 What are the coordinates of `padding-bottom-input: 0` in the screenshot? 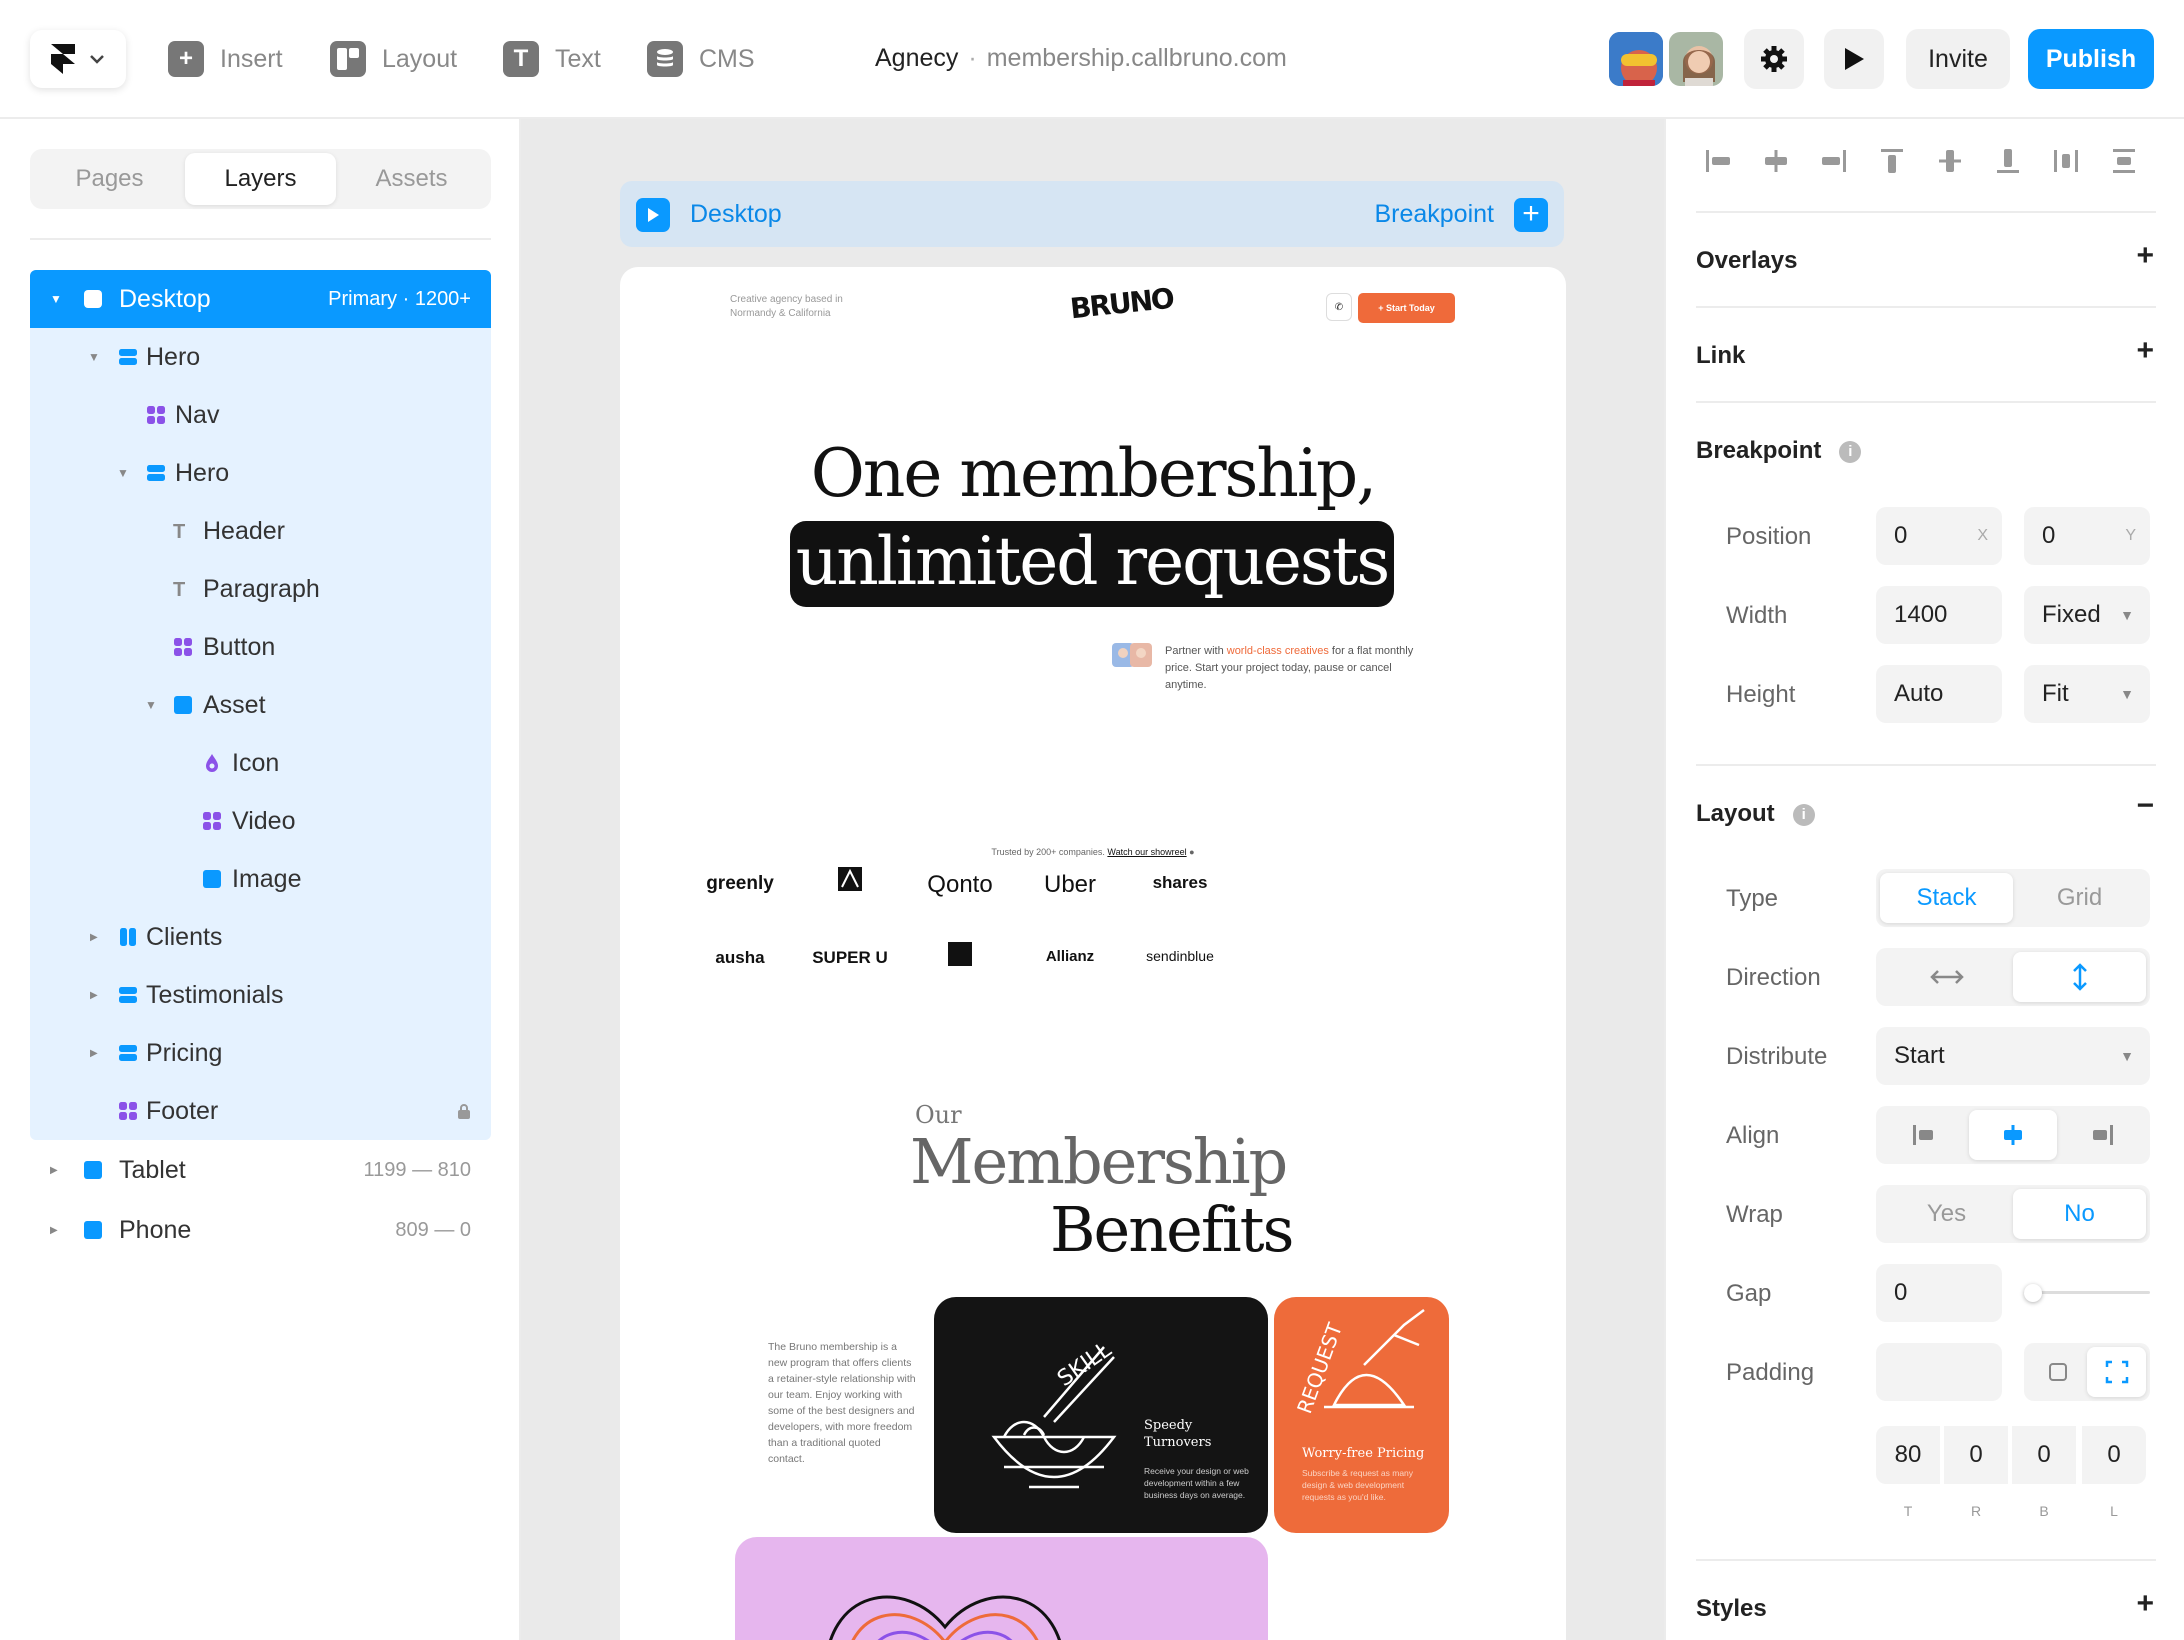 It's located at (2044, 1455).